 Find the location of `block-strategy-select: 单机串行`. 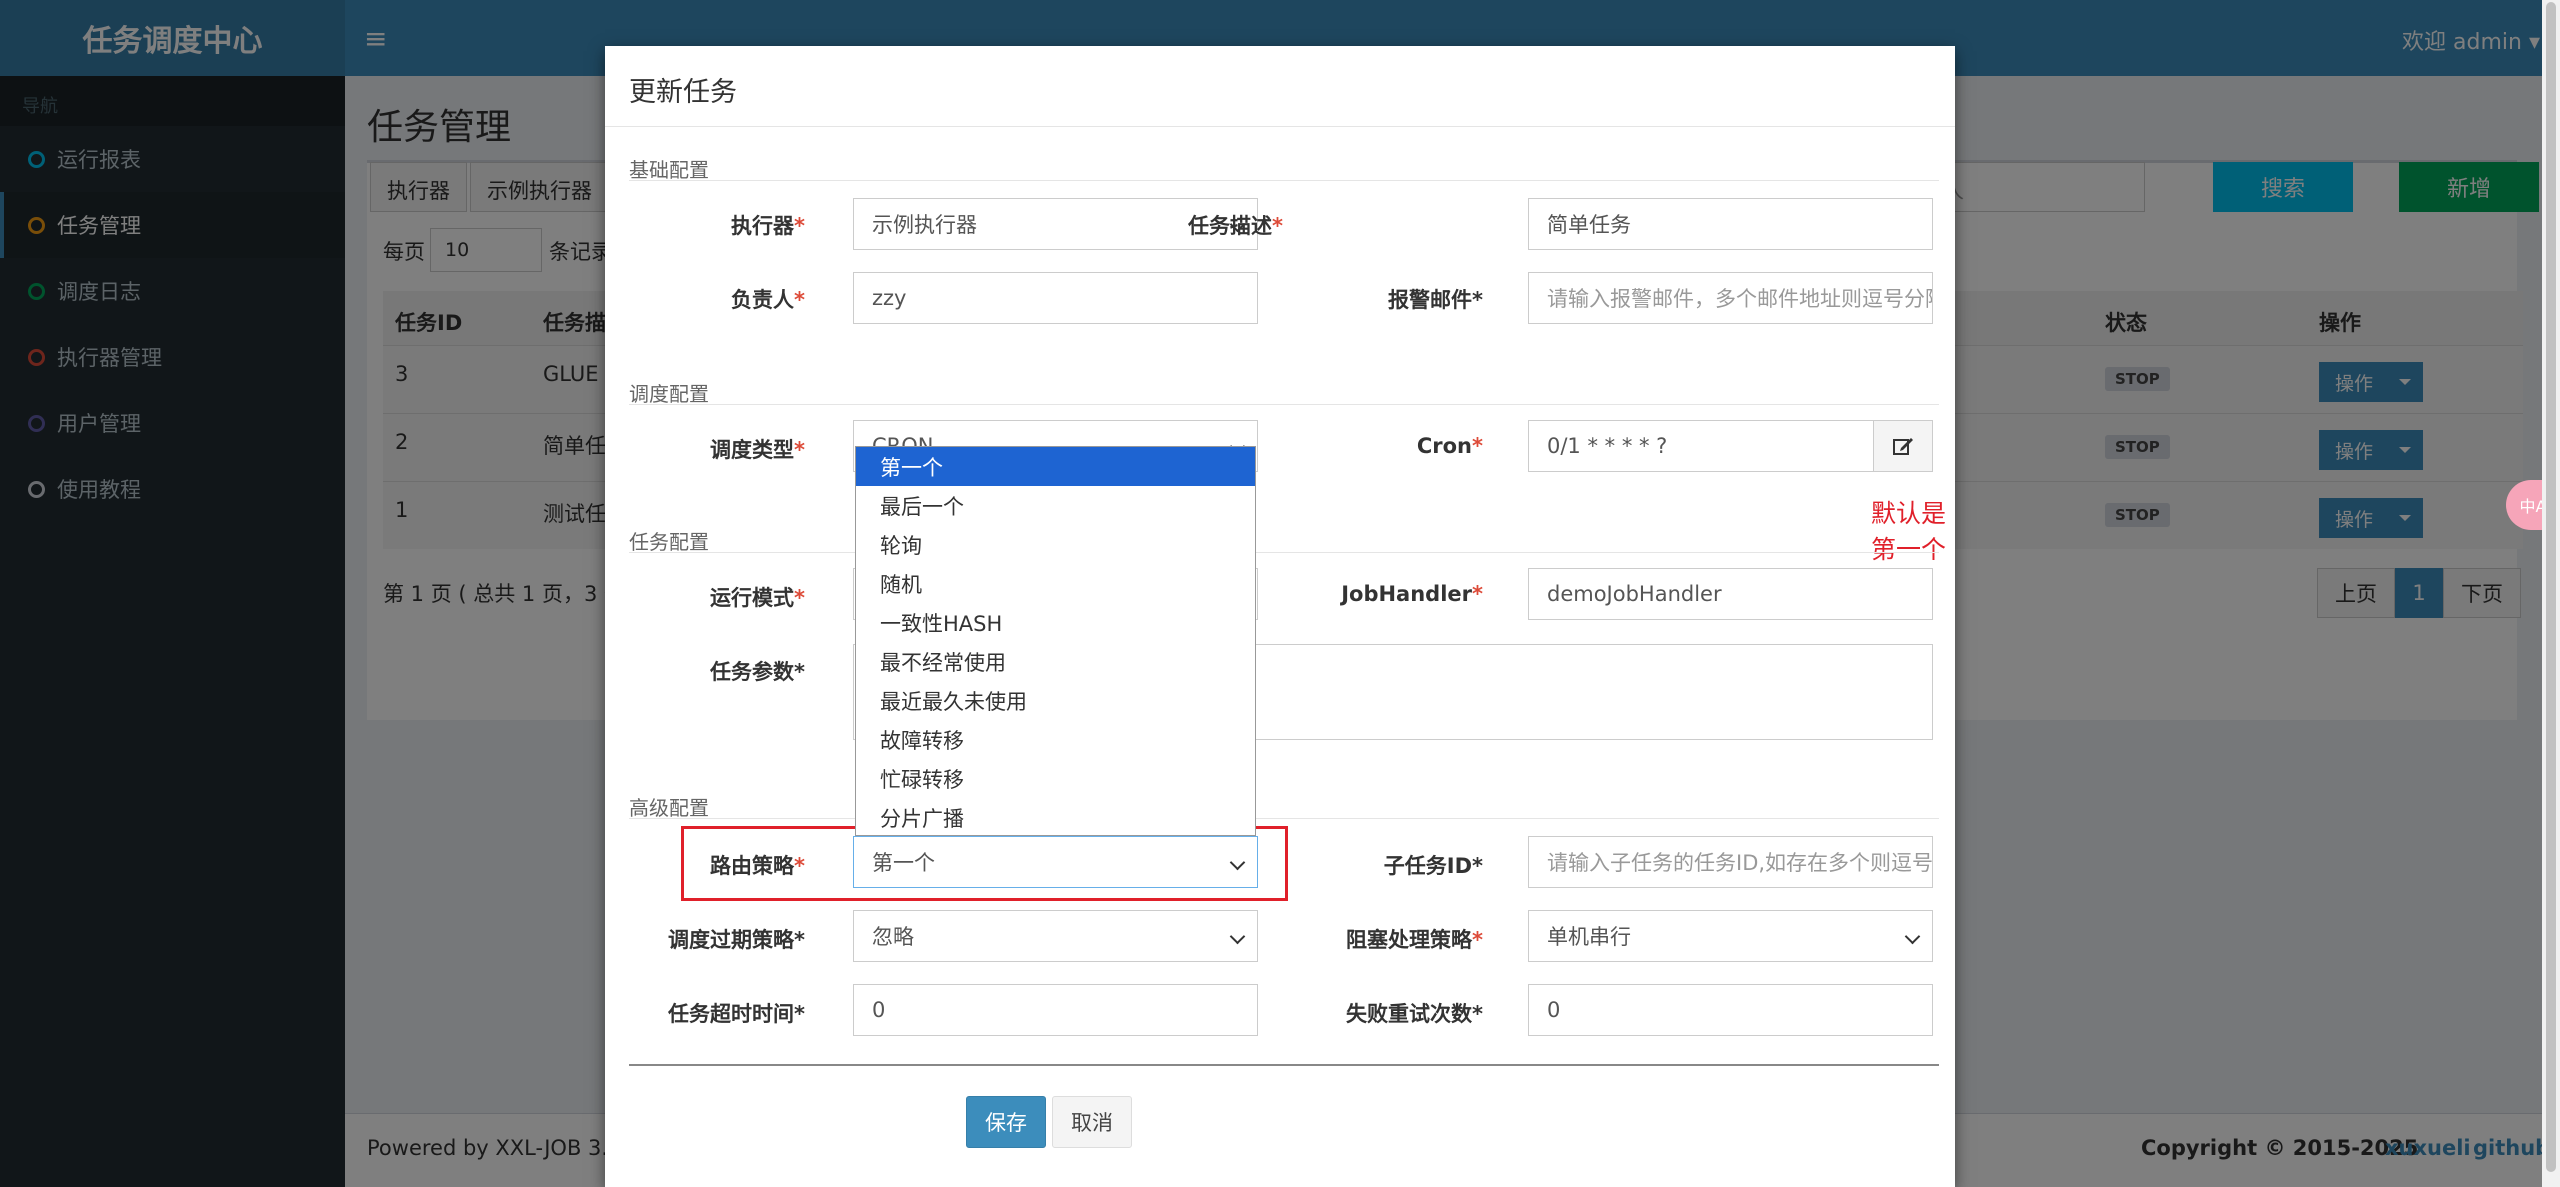

block-strategy-select: 单机串行 is located at coordinates (1730, 936).